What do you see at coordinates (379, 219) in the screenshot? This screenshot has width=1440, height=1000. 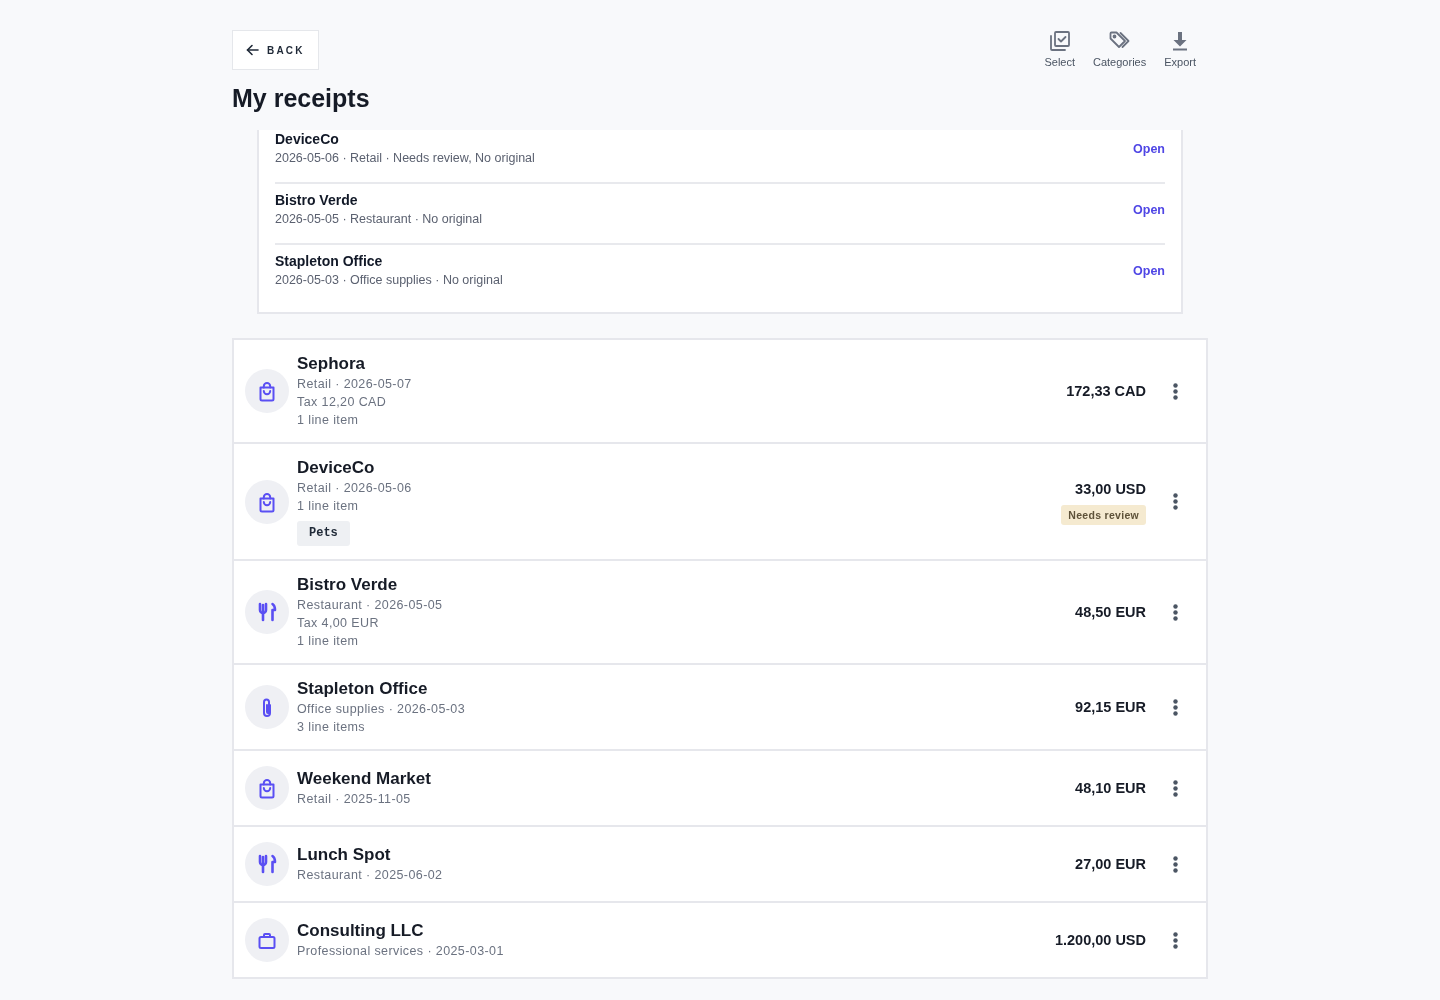 I see `receipt-details: 2026-05-05 · Restaurant · No original` at bounding box center [379, 219].